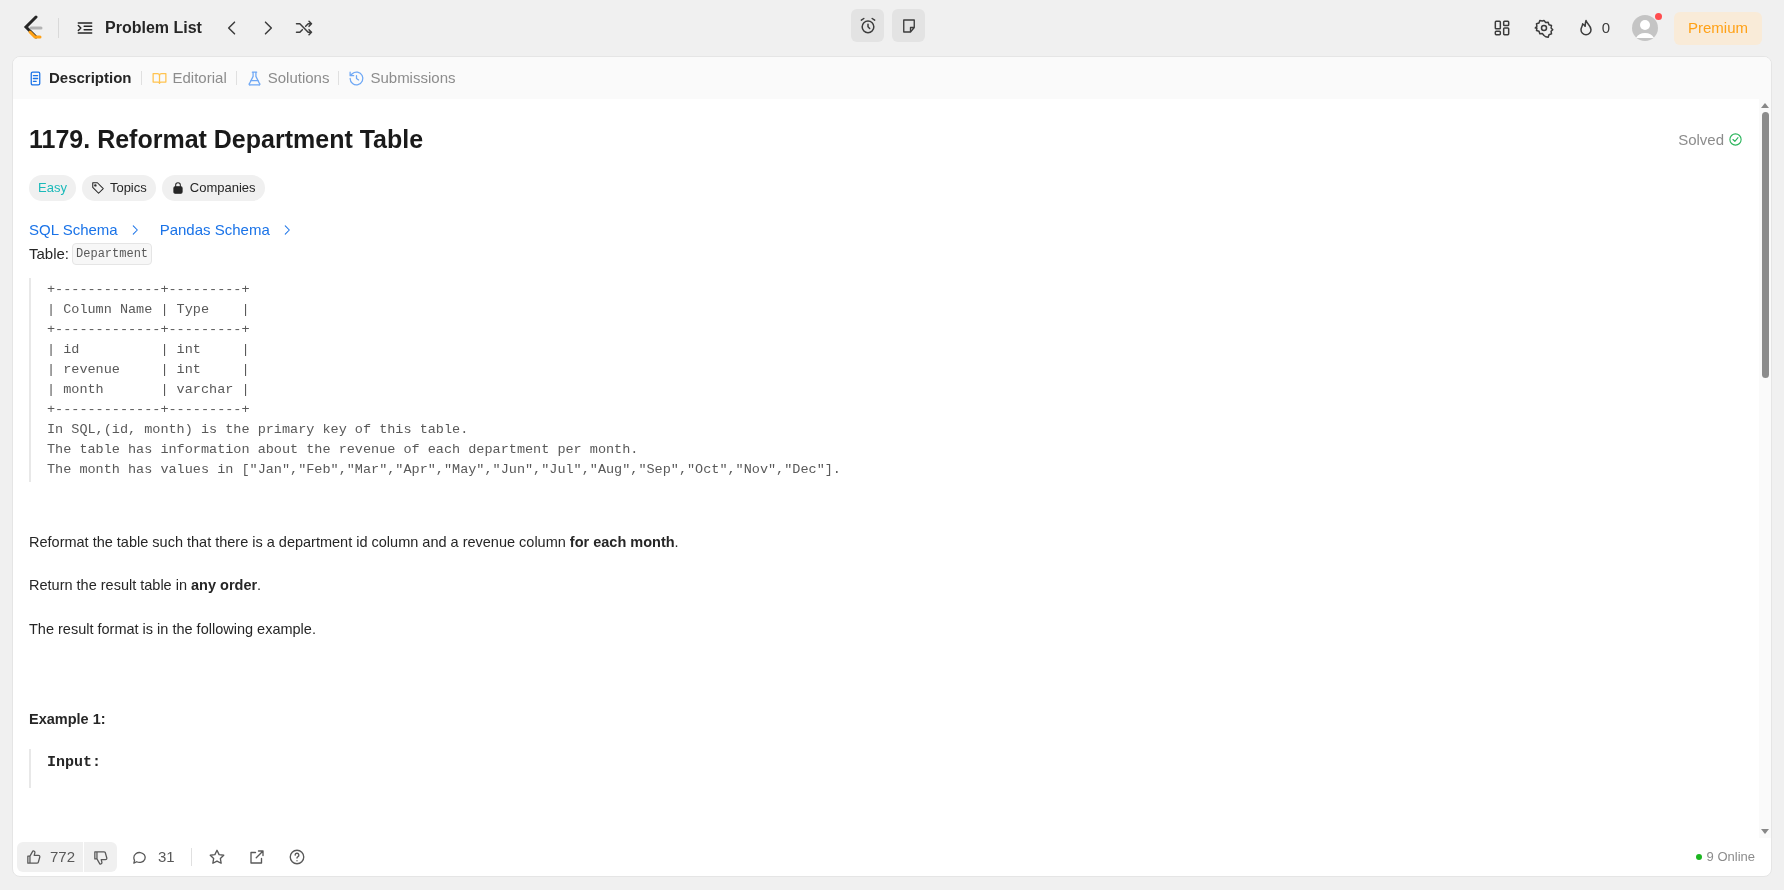 Image resolution: width=1784 pixels, height=890 pixels. I want to click on alarm-clock-button, so click(867, 25).